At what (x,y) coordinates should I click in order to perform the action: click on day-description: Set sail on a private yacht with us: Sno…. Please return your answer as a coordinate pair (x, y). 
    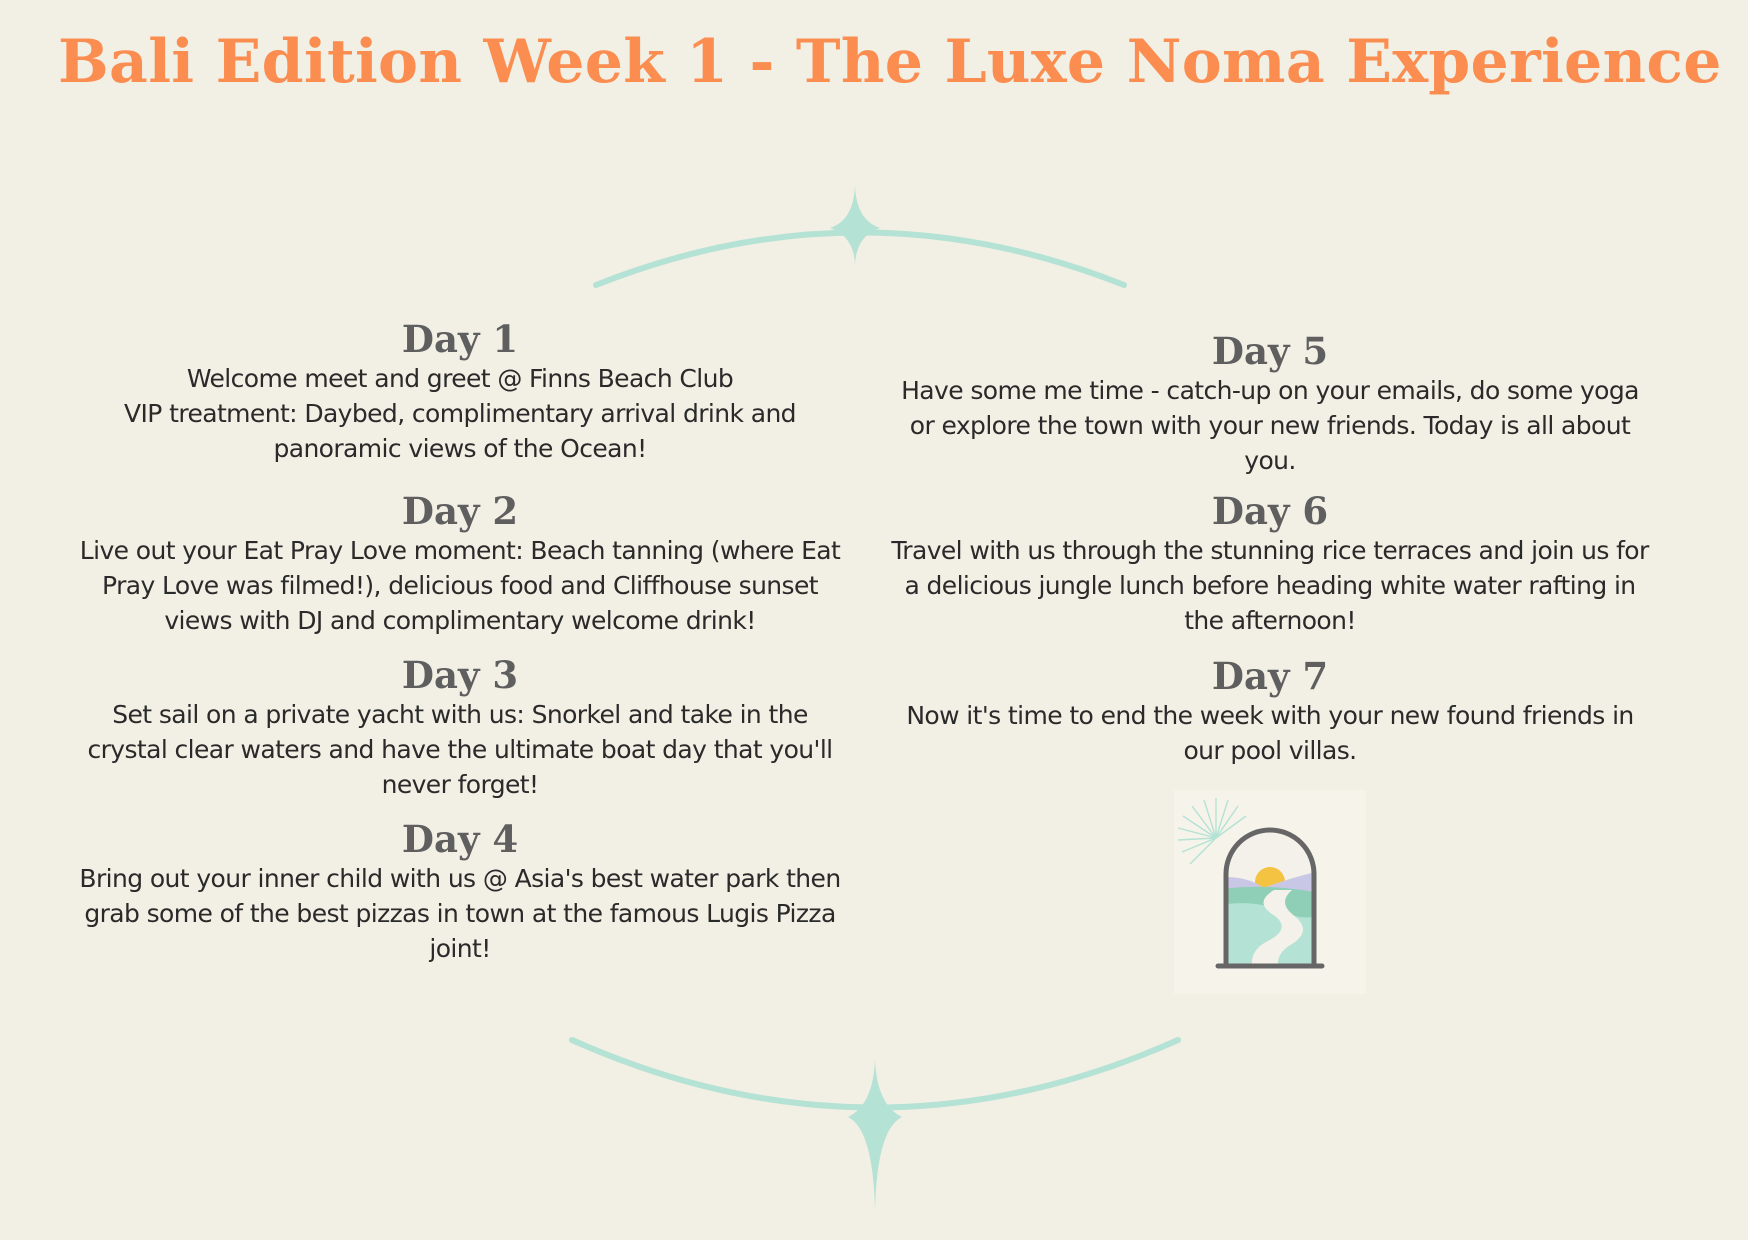
    Looking at the image, I should click on (460, 749).